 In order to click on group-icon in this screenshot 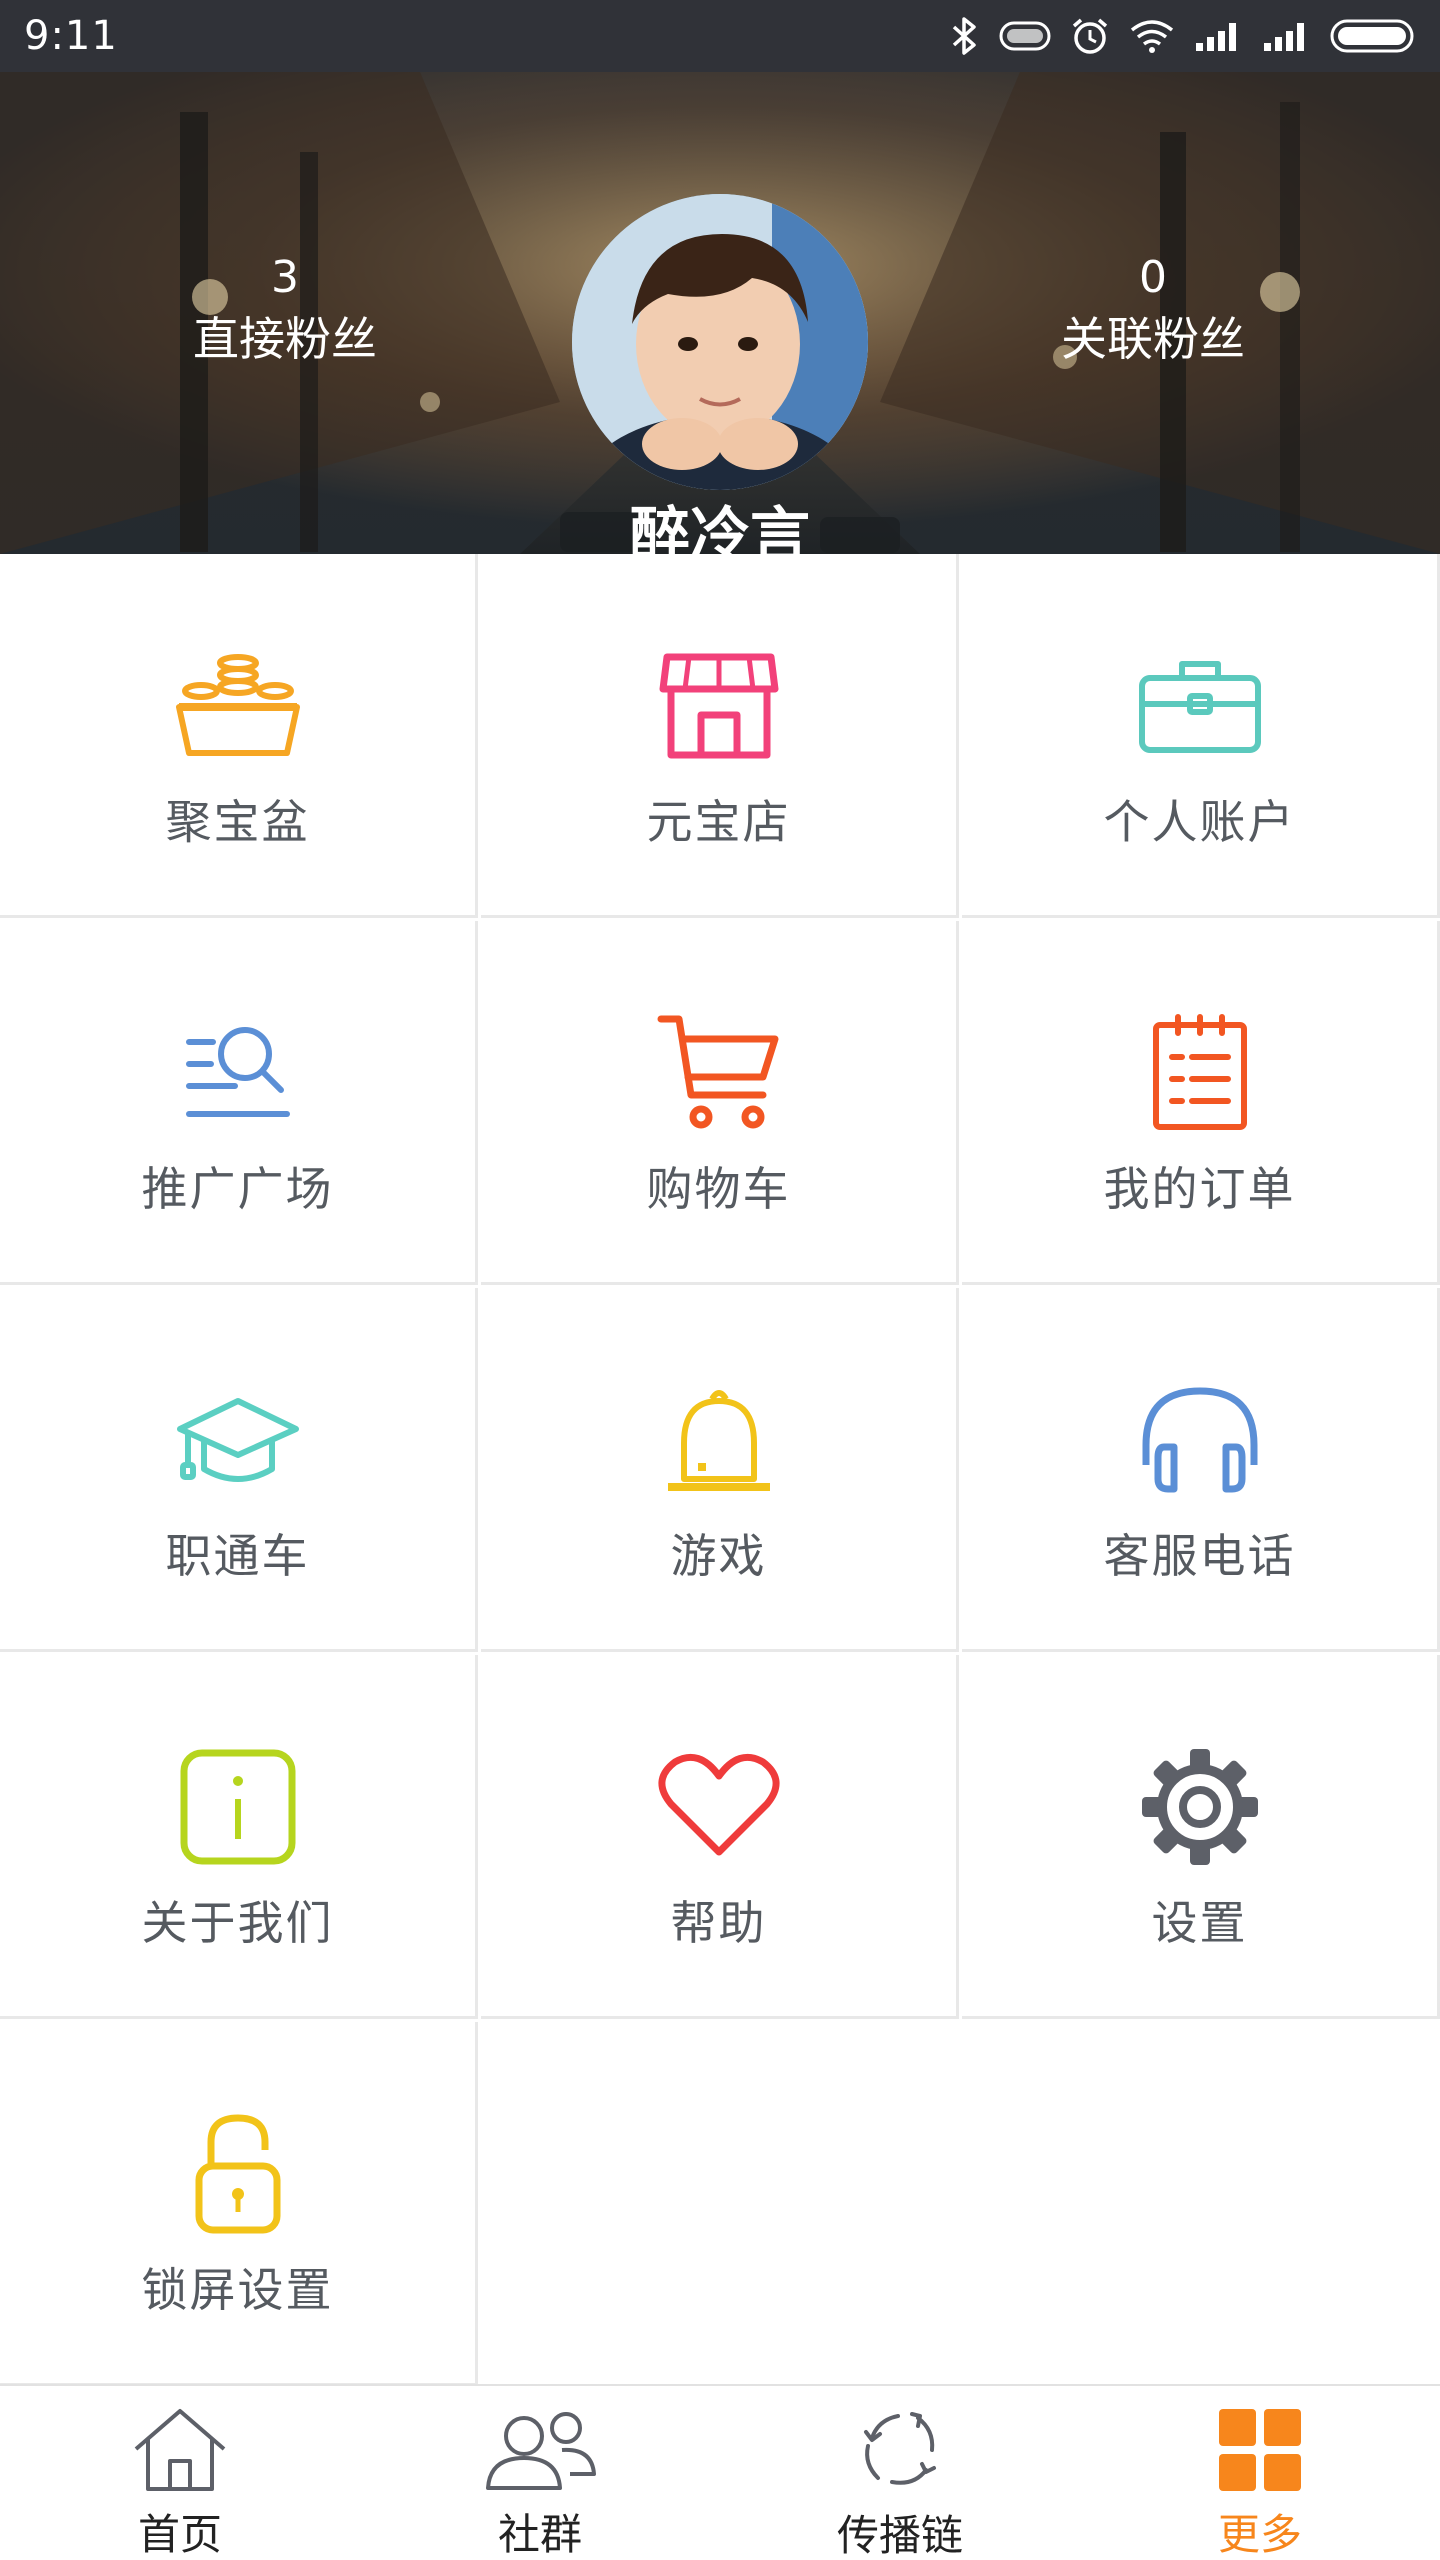, I will do `click(540, 2449)`.